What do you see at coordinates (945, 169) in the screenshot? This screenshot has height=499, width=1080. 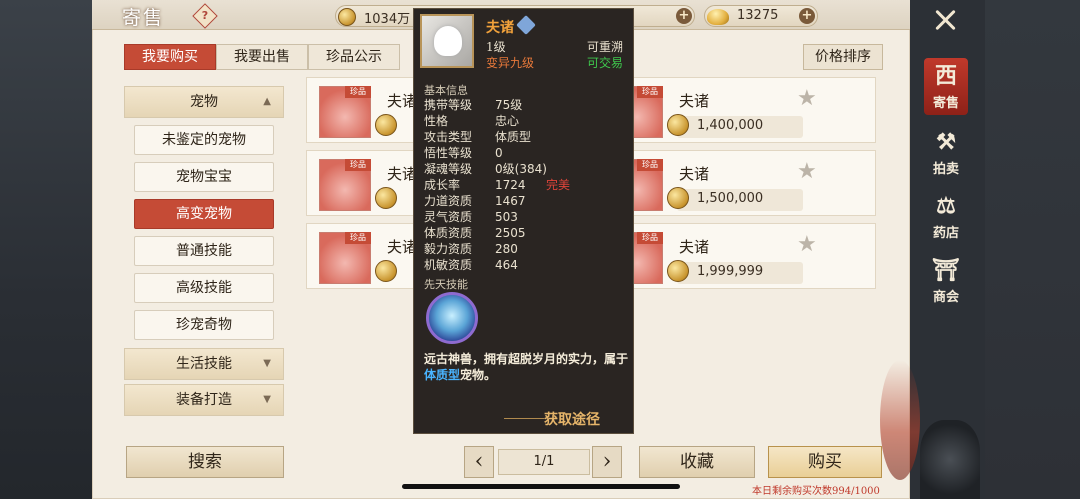 I see `nav-label: 拍卖` at bounding box center [945, 169].